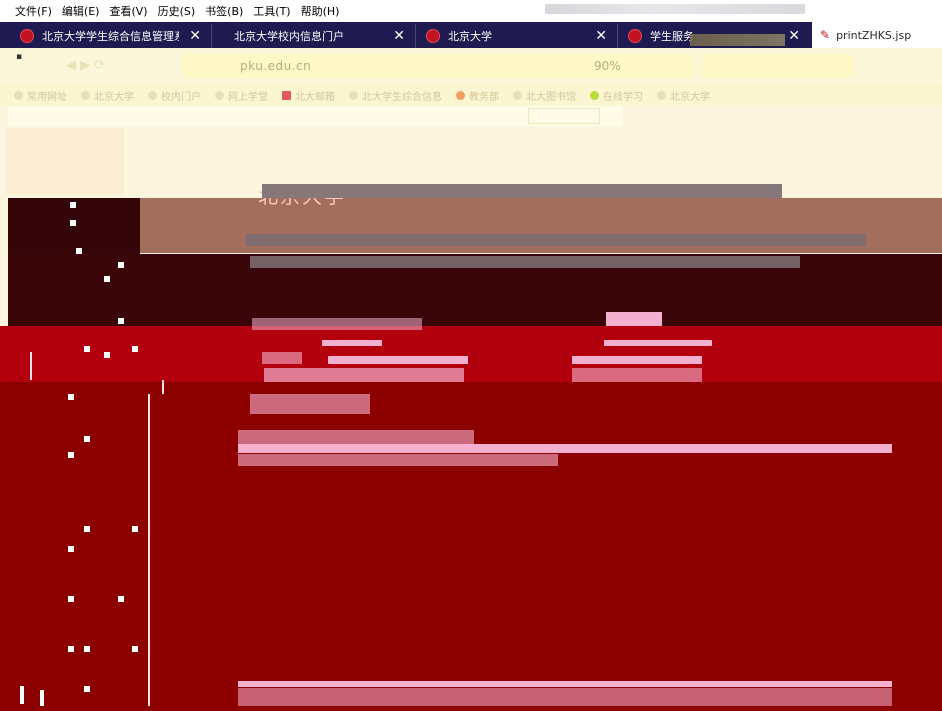 This screenshot has width=942, height=711. I want to click on page-loading-icon: ✎, so click(825, 35).